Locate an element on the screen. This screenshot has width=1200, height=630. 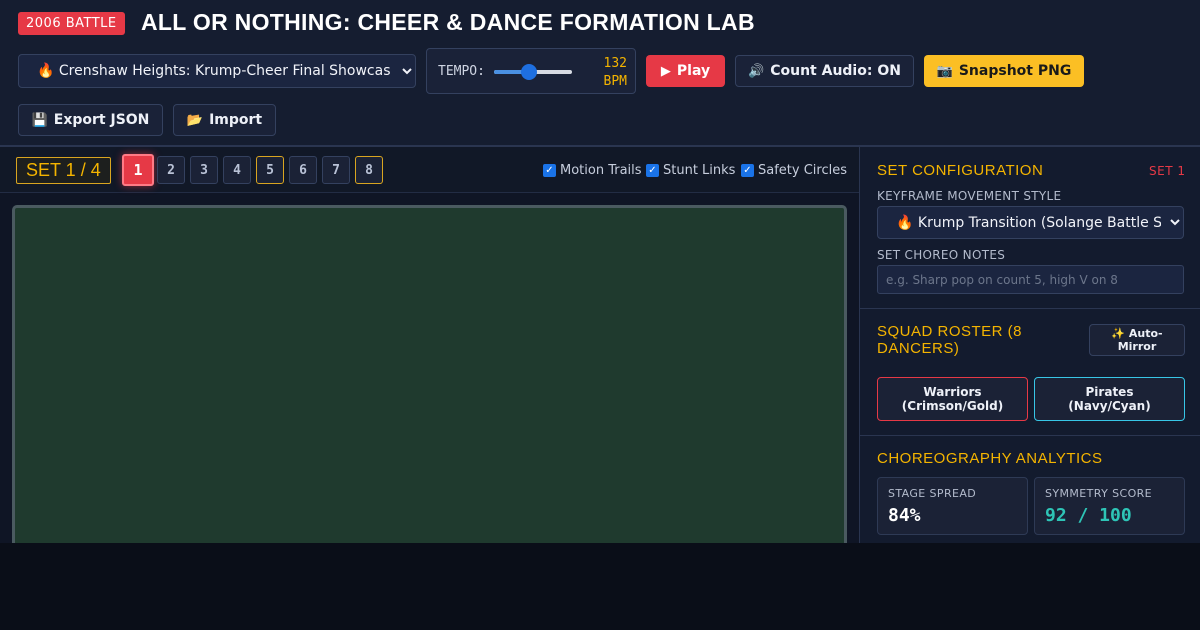
tempo-slider is located at coordinates (533, 72).